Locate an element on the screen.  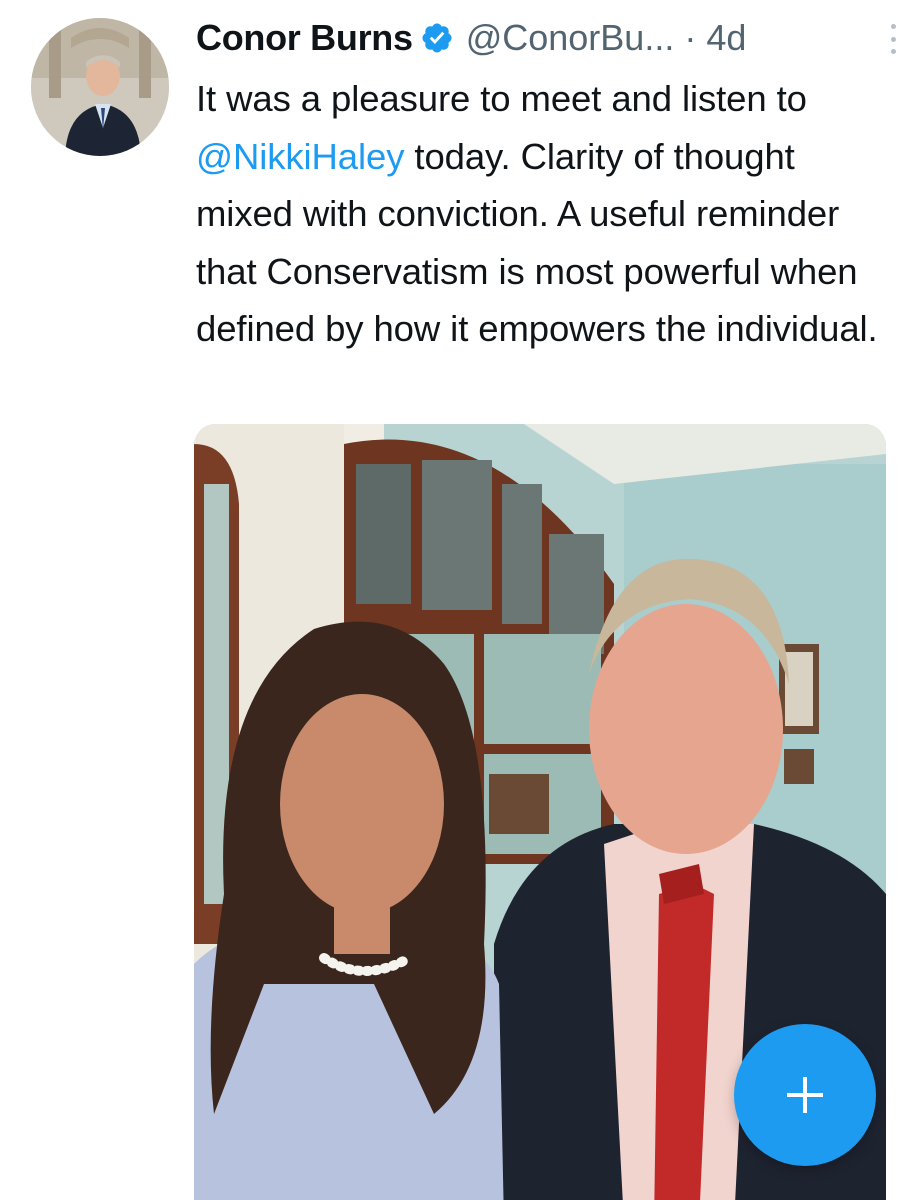
verified-badge-icon is located at coordinates (437, 38).